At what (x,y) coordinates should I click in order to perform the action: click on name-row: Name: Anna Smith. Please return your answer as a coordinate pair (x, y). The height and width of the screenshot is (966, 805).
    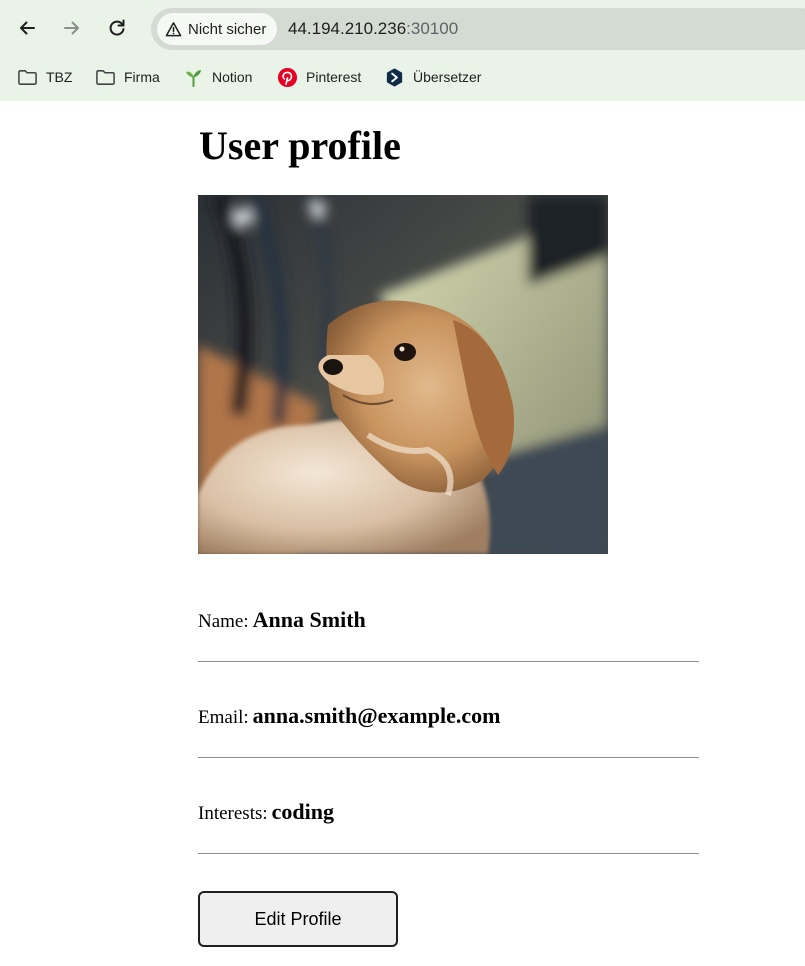
    Looking at the image, I should click on (282, 620).